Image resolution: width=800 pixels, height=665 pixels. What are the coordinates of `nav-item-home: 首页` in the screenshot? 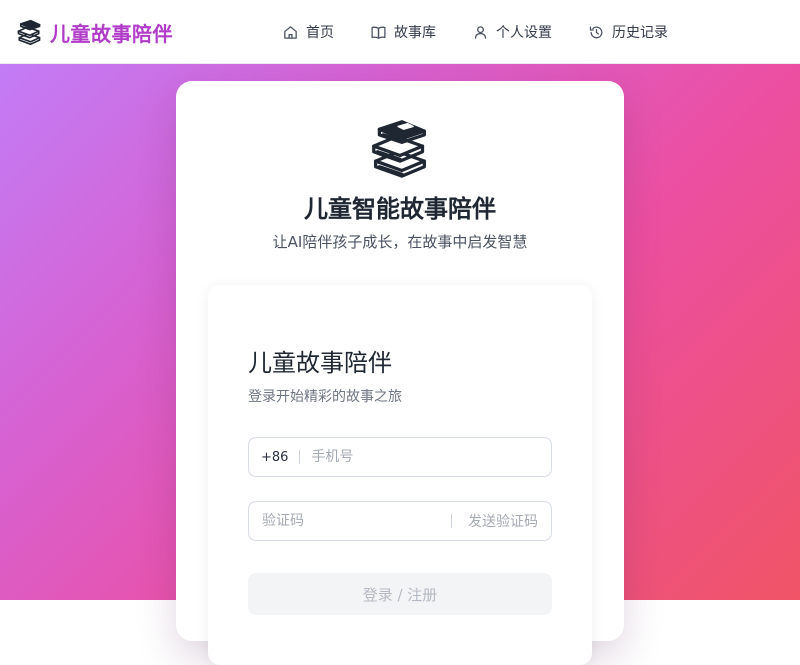 It's located at (308, 32).